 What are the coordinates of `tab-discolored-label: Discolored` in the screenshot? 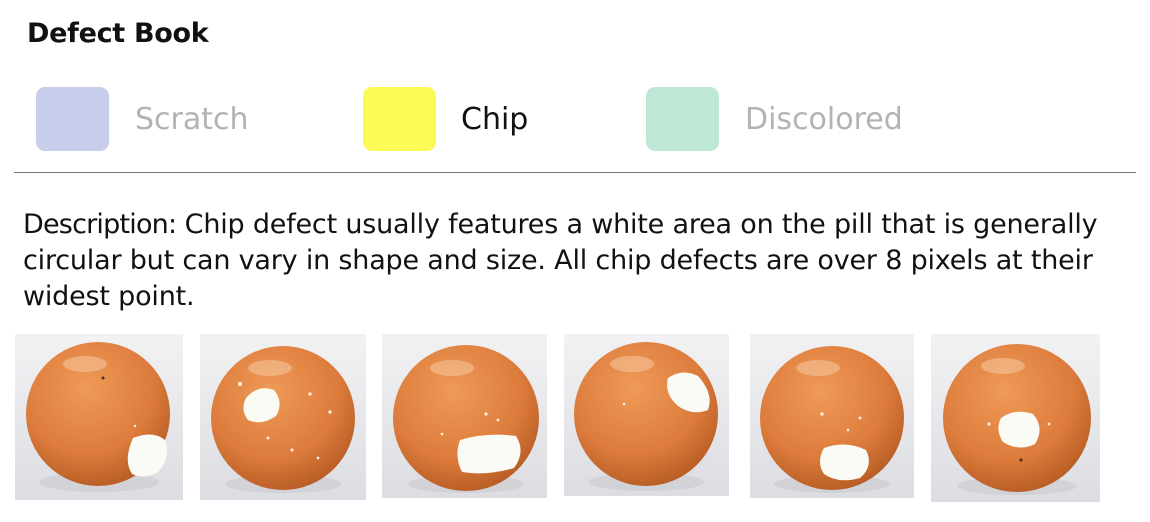 It's located at (824, 119).